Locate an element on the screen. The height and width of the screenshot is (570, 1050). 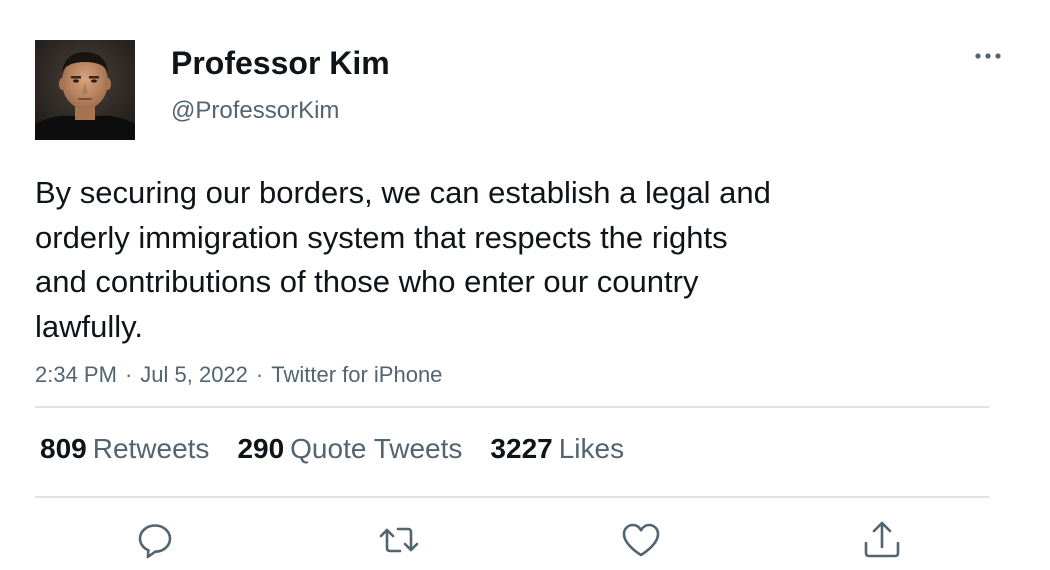
quote-tweets-count: 290 is located at coordinates (261, 448).